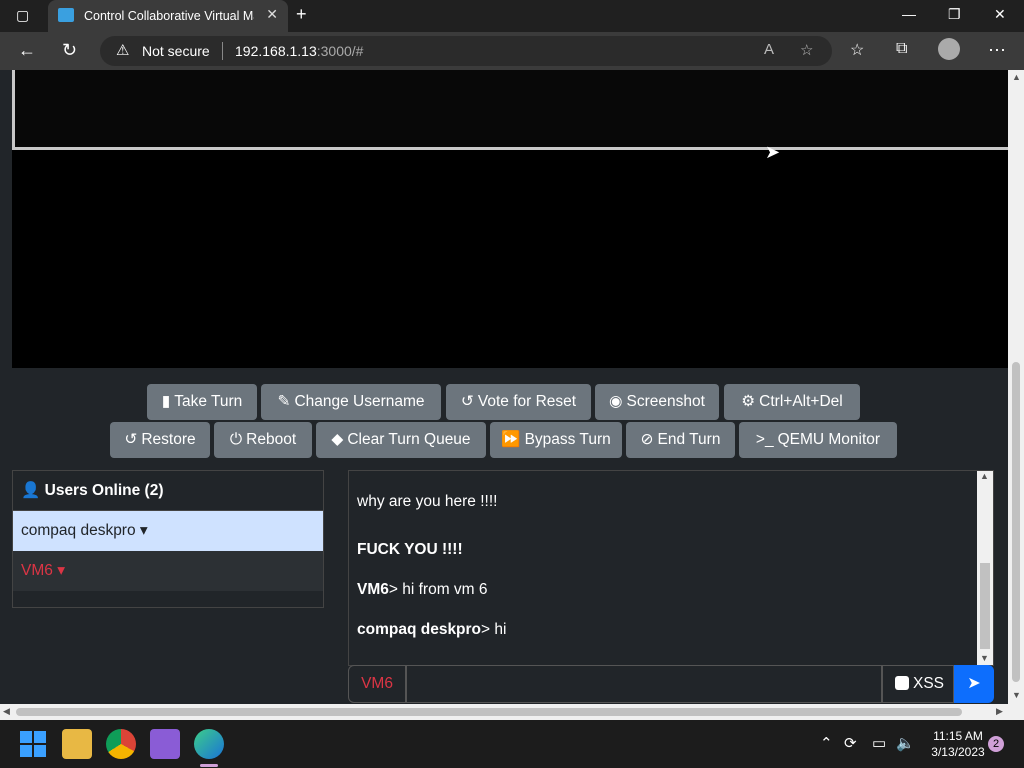 This screenshot has height=768, width=1024. Describe the element at coordinates (160, 440) in the screenshot. I see `restore-button: ↺ Restore` at that location.